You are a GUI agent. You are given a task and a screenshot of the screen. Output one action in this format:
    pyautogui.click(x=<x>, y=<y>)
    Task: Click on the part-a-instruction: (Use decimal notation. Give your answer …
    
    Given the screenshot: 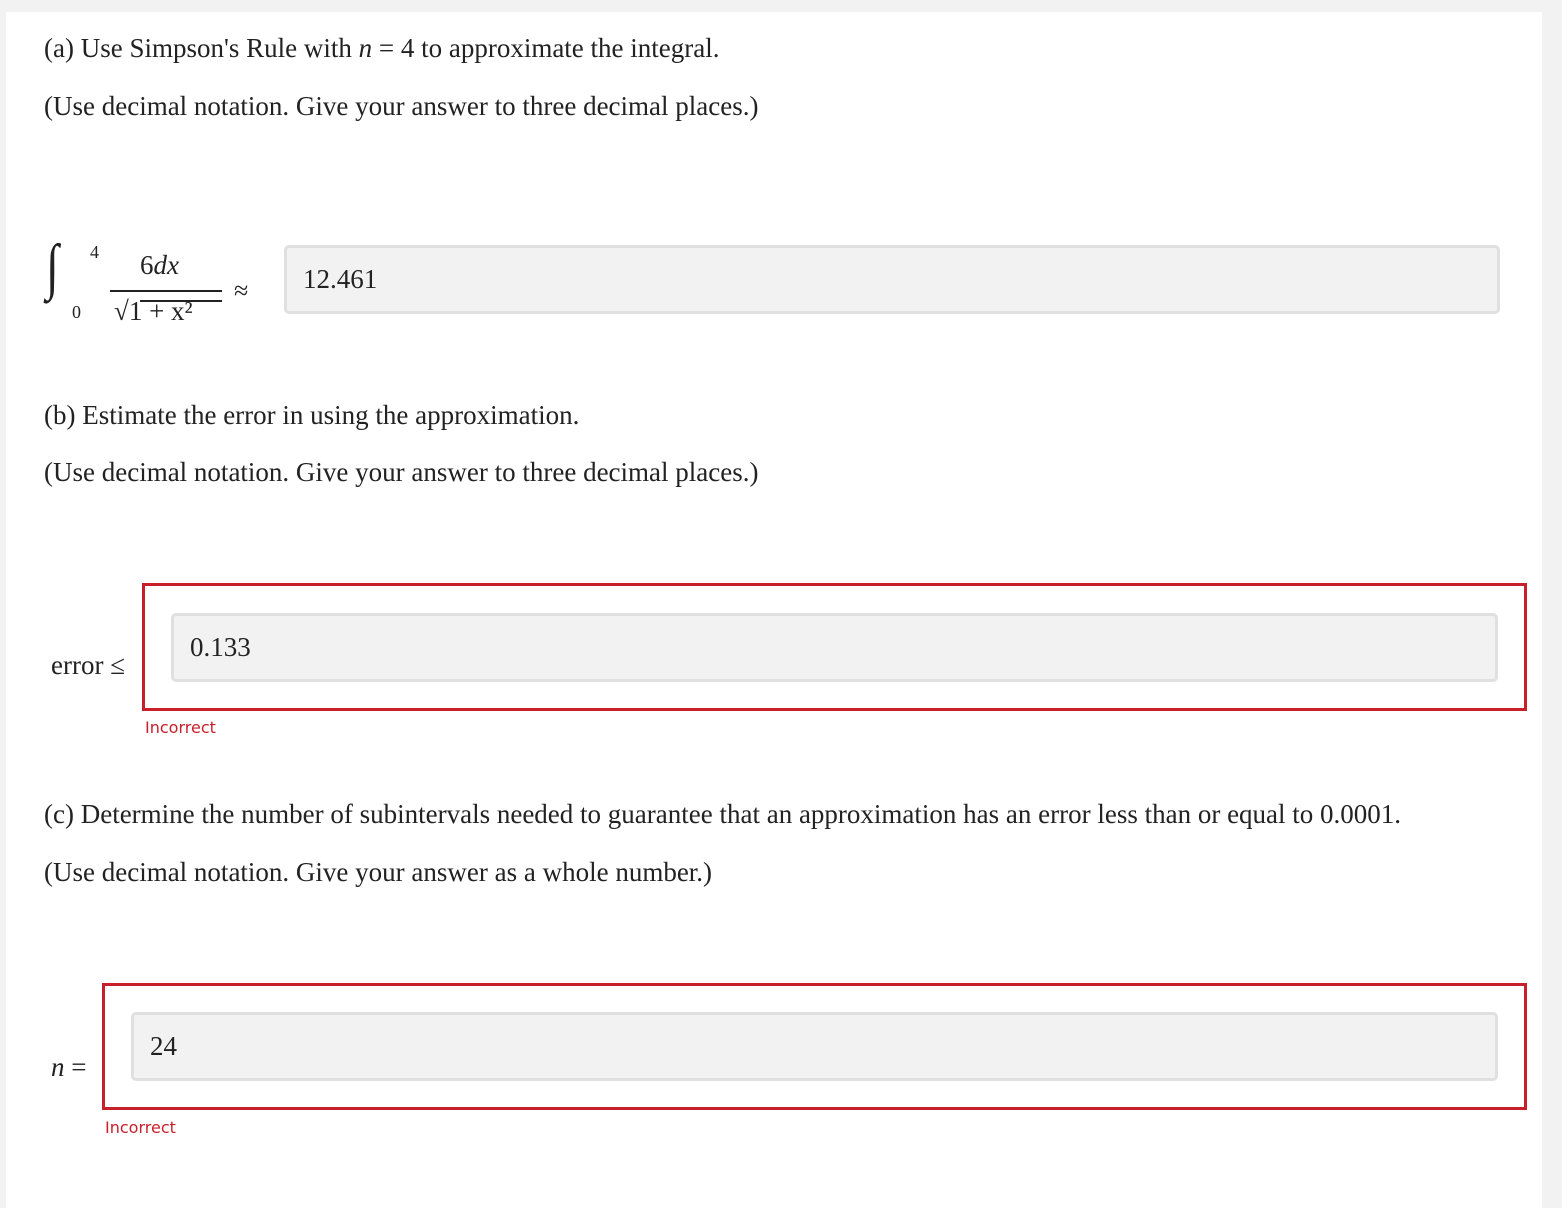 What is the action you would take?
    pyautogui.click(x=401, y=106)
    